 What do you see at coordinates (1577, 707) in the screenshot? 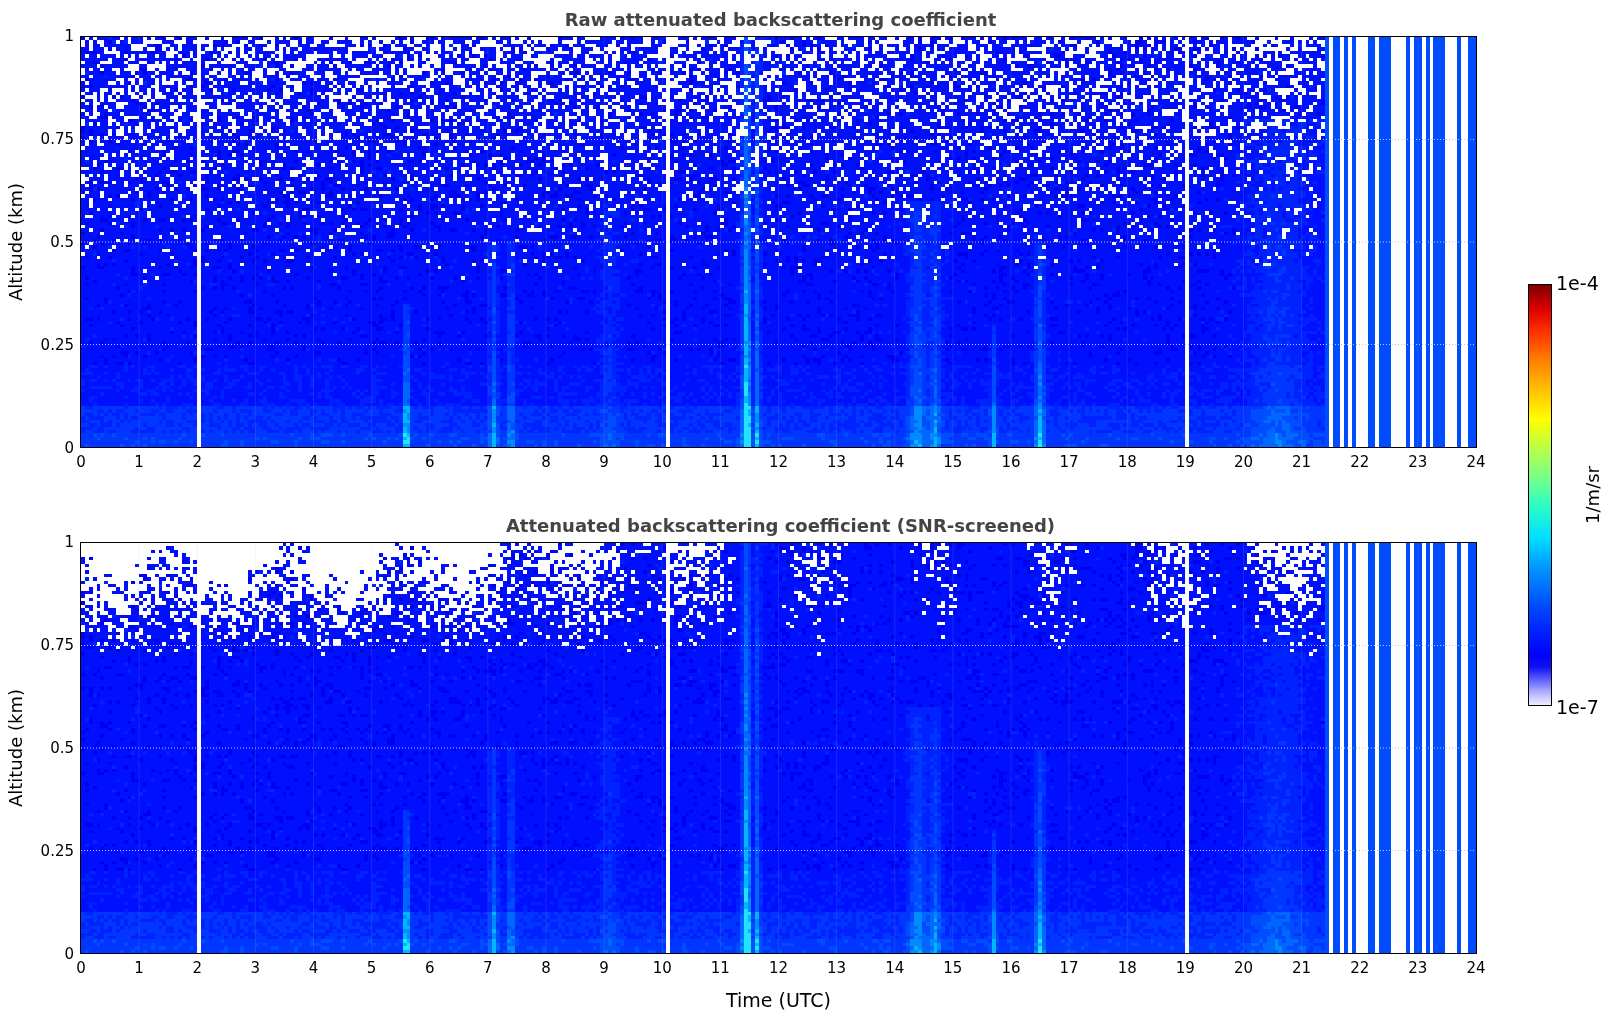
I see `colorbar-min-label: 1e-7` at bounding box center [1577, 707].